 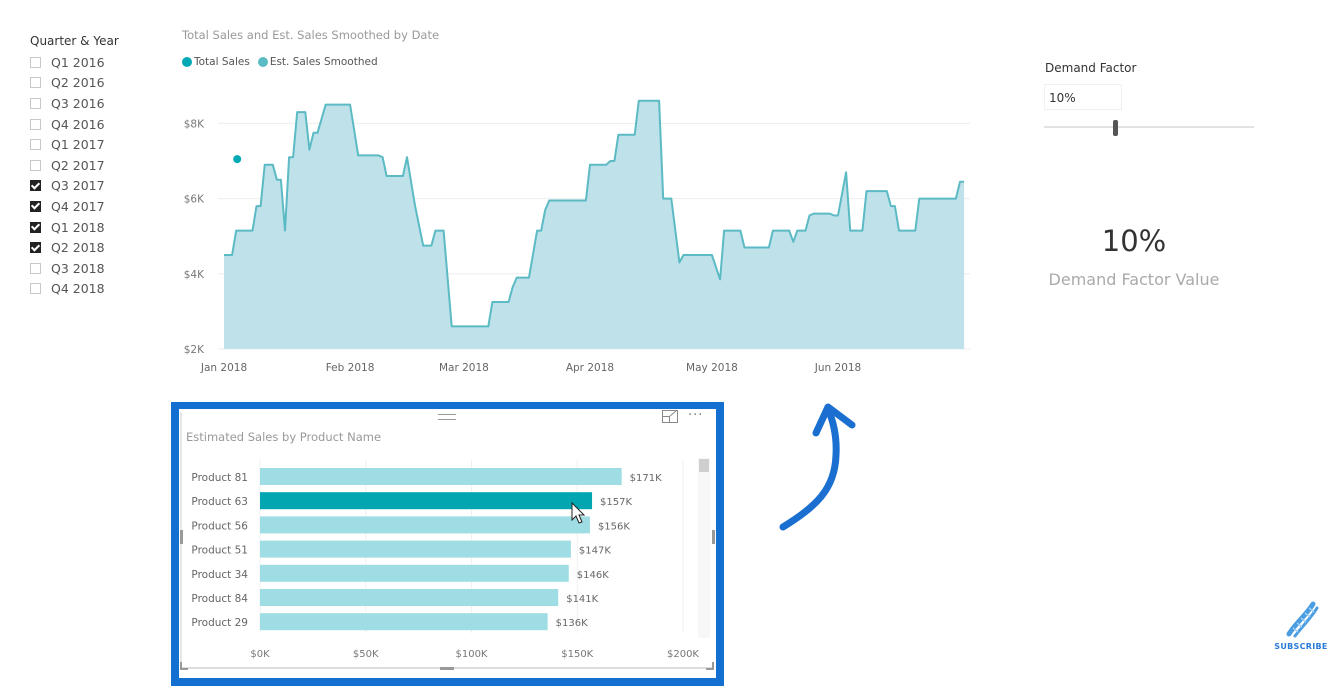 What do you see at coordinates (219, 478) in the screenshot?
I see `category-label: Product 81` at bounding box center [219, 478].